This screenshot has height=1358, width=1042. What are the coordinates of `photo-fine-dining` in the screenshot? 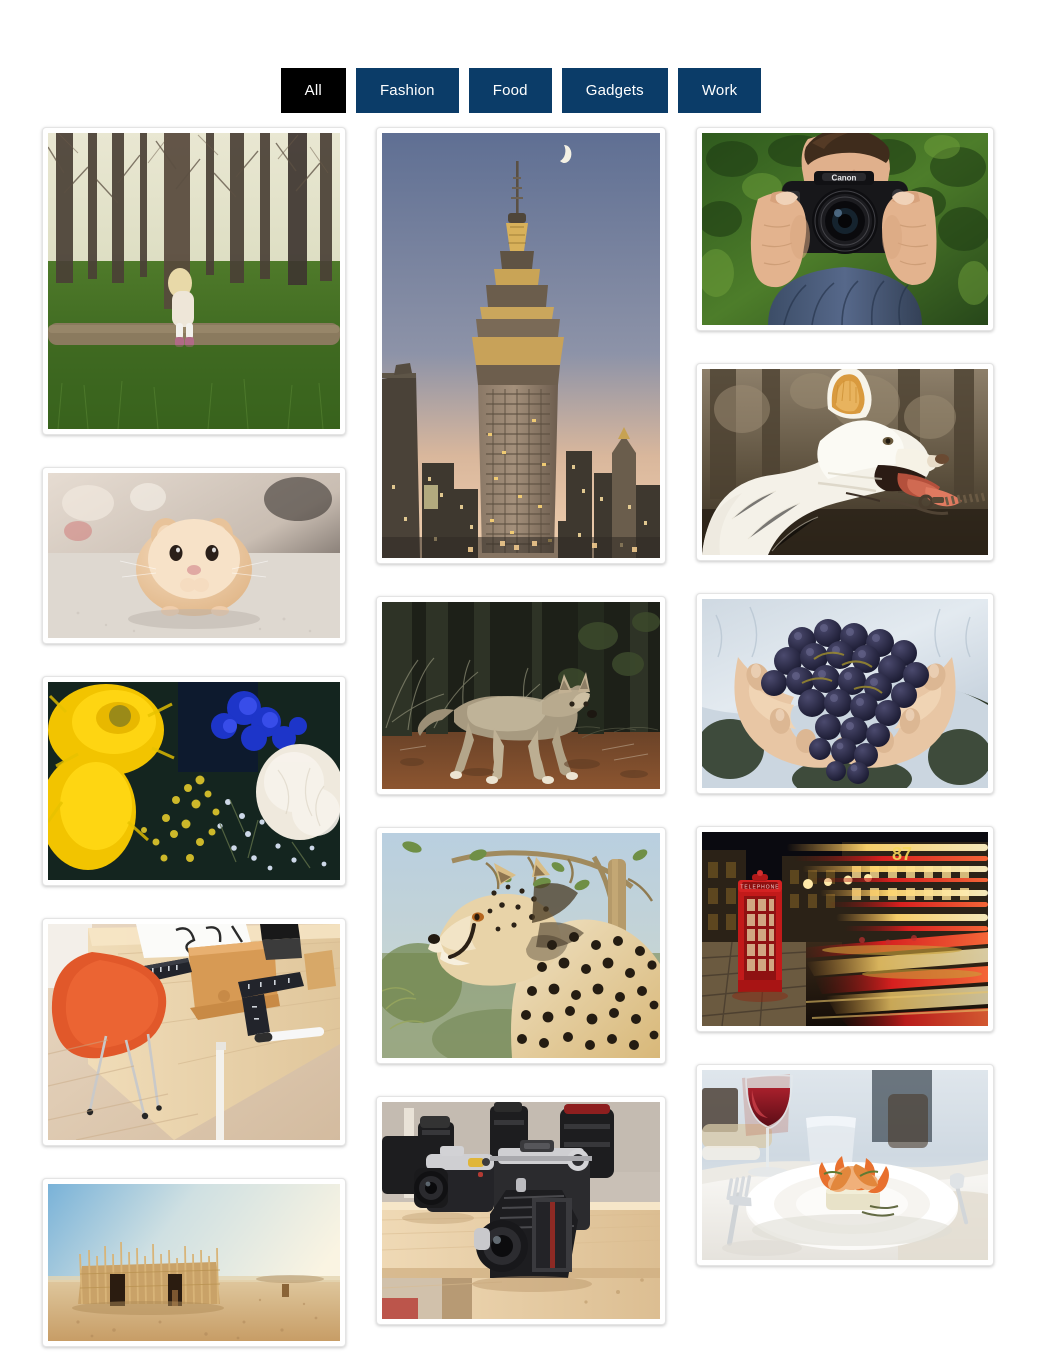 It's located at (845, 1165).